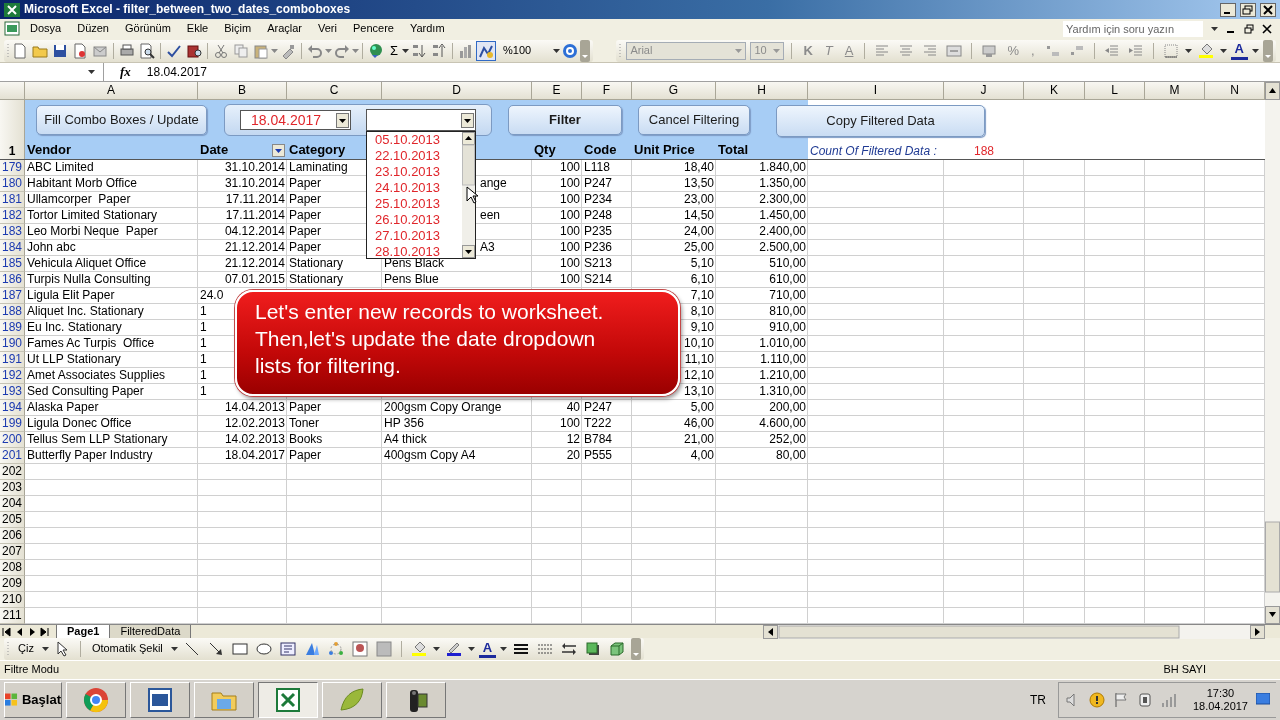  What do you see at coordinates (421, 120) in the screenshot?
I see `date-combo-box` at bounding box center [421, 120].